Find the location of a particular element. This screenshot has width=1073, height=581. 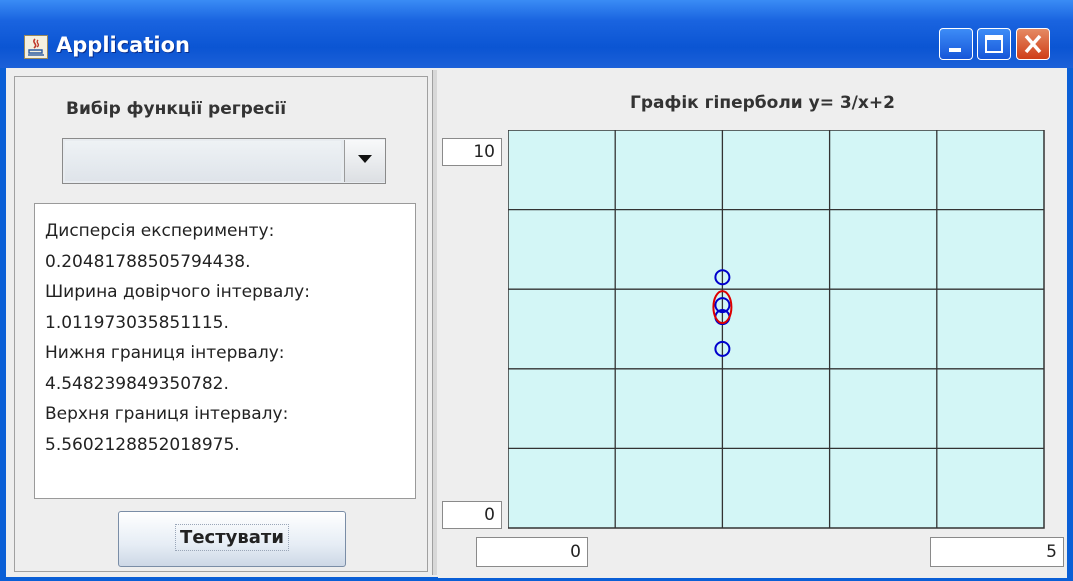

regression-function-combobox is located at coordinates (224, 161).